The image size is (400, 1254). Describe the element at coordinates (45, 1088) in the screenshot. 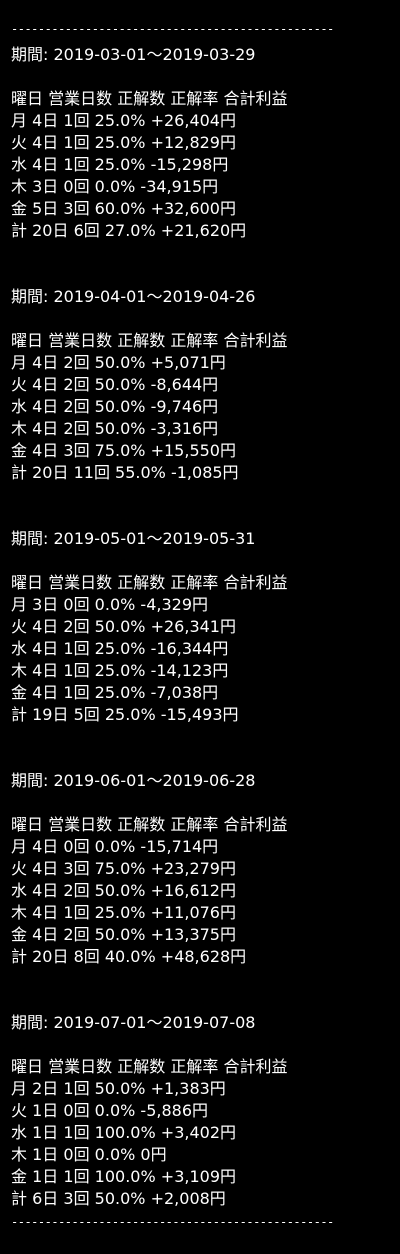

I see `cell-days: 2日` at that location.